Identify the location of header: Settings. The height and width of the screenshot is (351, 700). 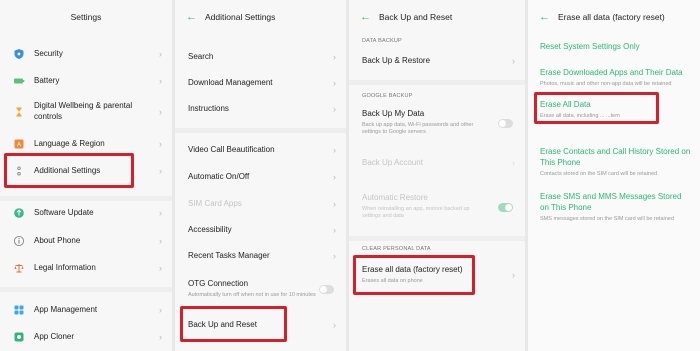
(86, 17).